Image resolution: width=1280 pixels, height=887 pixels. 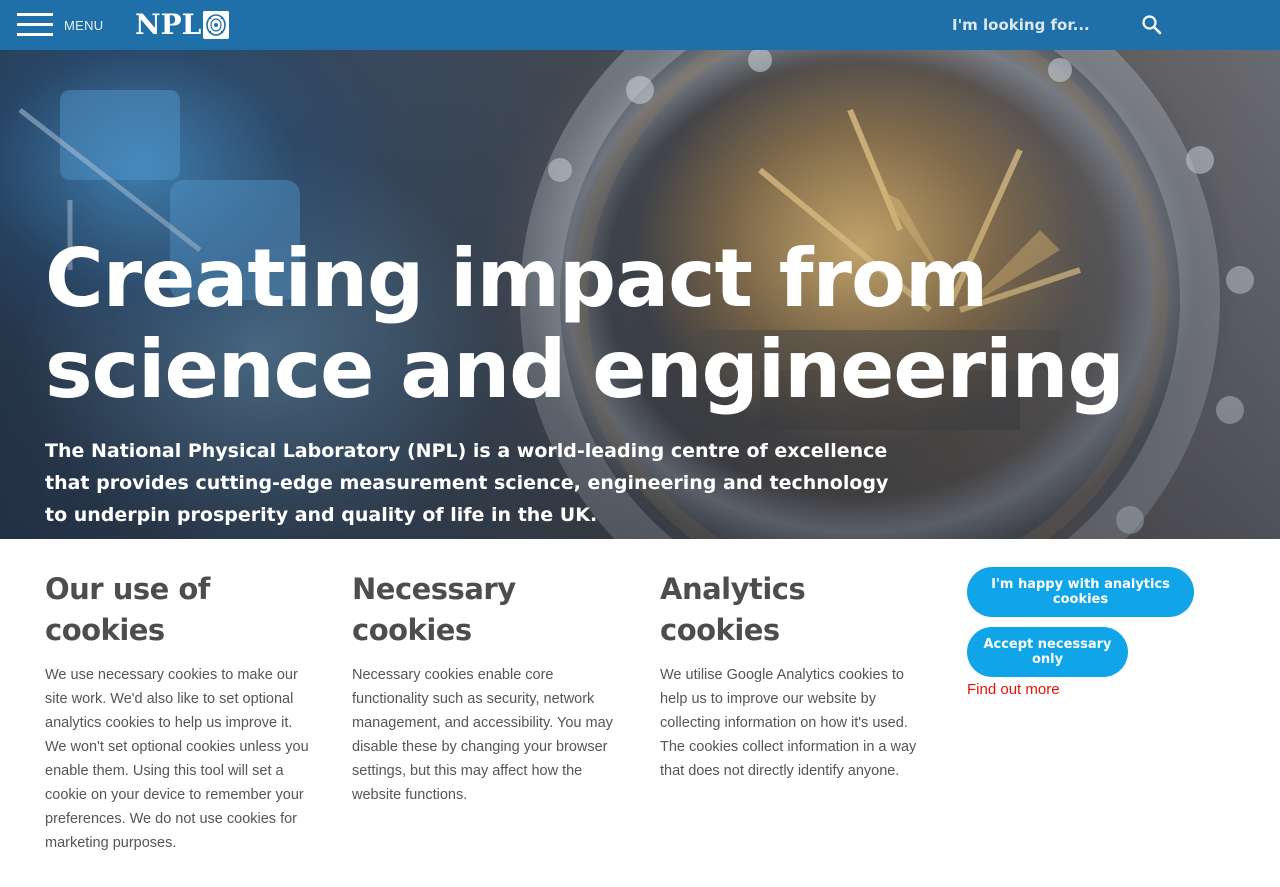 I want to click on find-out-more-link: Find out more, so click(x=1013, y=689).